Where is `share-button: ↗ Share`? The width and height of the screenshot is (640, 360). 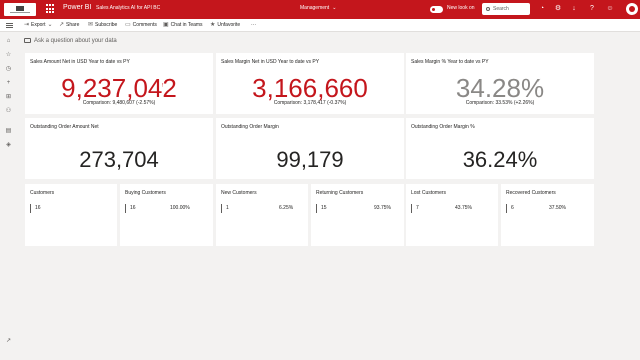
share-button: ↗ Share is located at coordinates (69, 25).